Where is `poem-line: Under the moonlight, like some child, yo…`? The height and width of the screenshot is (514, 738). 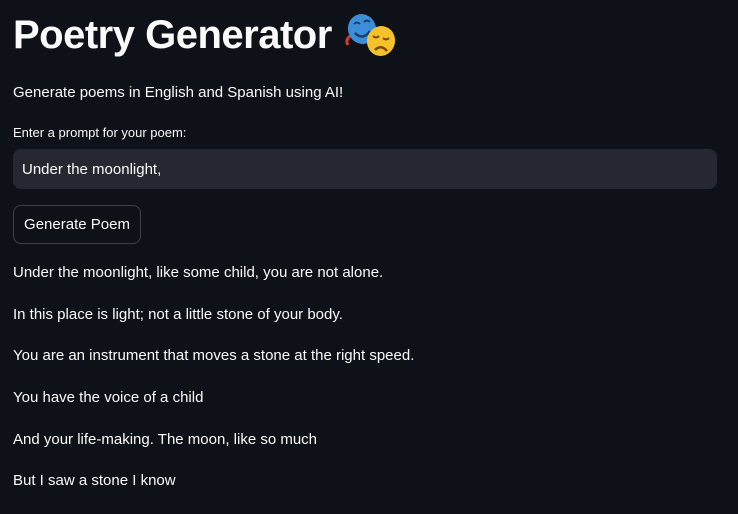
poem-line: Under the moonlight, like some child, yo… is located at coordinates (198, 272).